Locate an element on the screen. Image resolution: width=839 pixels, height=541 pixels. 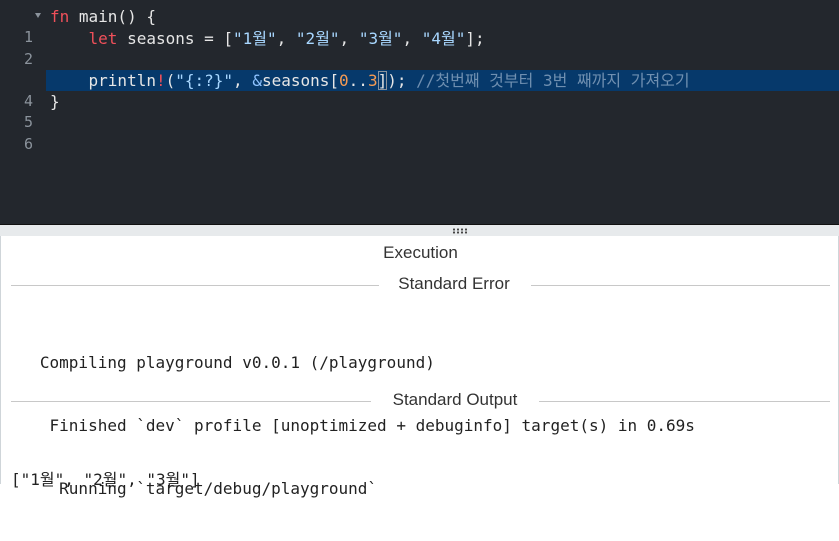
fold-arrow-icon is located at coordinates (38, 15).